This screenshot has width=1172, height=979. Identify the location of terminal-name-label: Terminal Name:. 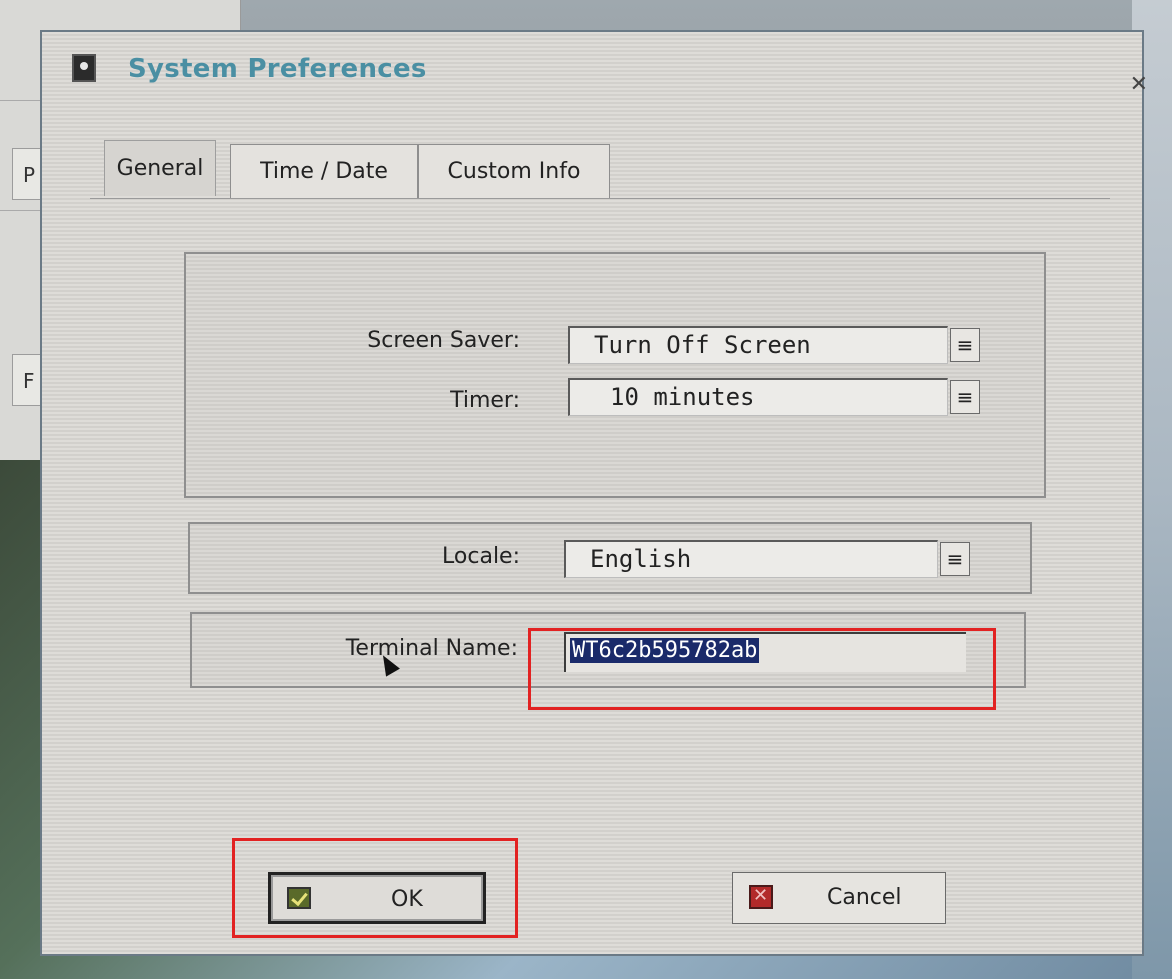
(431, 648).